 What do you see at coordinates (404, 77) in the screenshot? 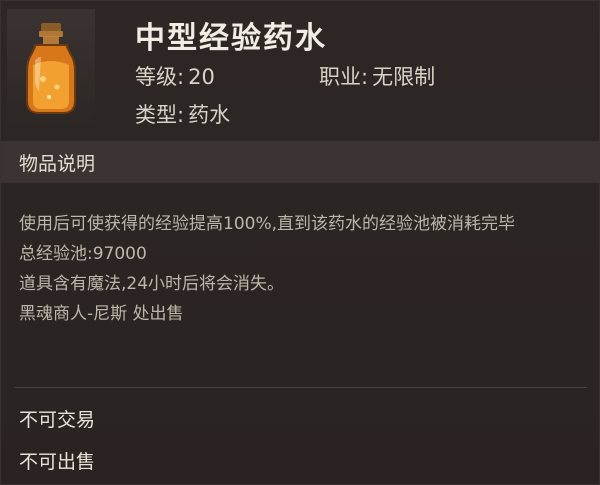
I see `item-class-value: 无限制` at bounding box center [404, 77].